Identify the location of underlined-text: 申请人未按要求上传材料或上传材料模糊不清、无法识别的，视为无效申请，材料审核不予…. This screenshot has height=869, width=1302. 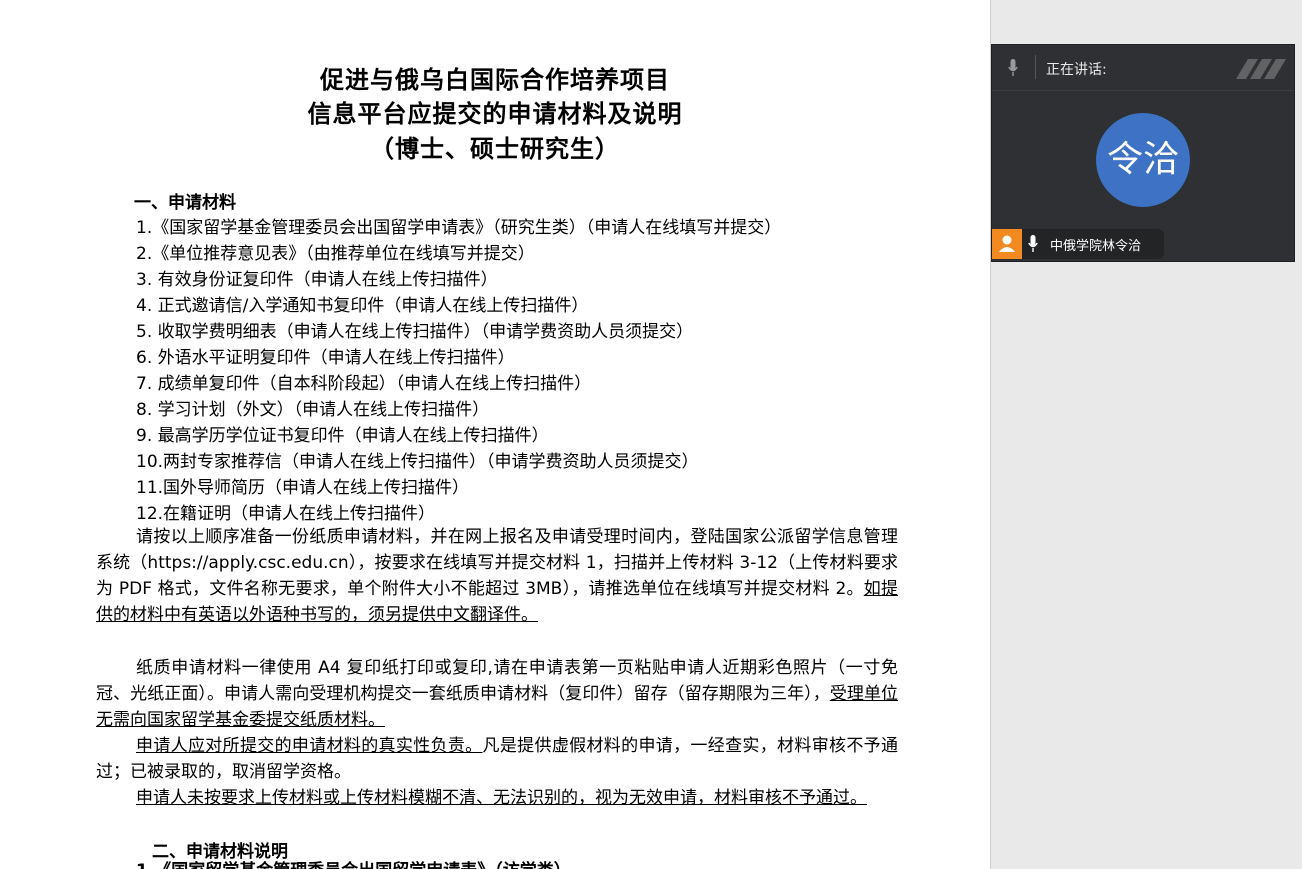
(501, 798).